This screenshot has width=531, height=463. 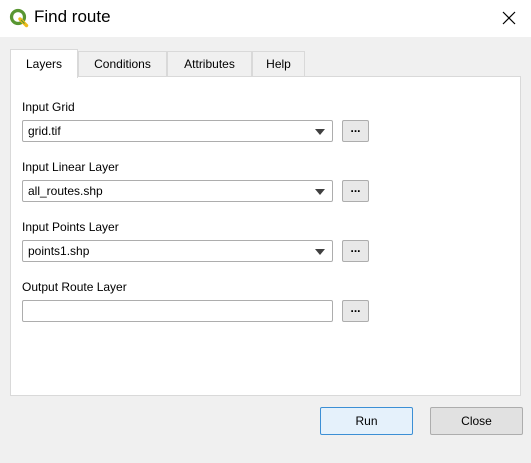 I want to click on tab-attributes: Attributes, so click(x=209, y=63).